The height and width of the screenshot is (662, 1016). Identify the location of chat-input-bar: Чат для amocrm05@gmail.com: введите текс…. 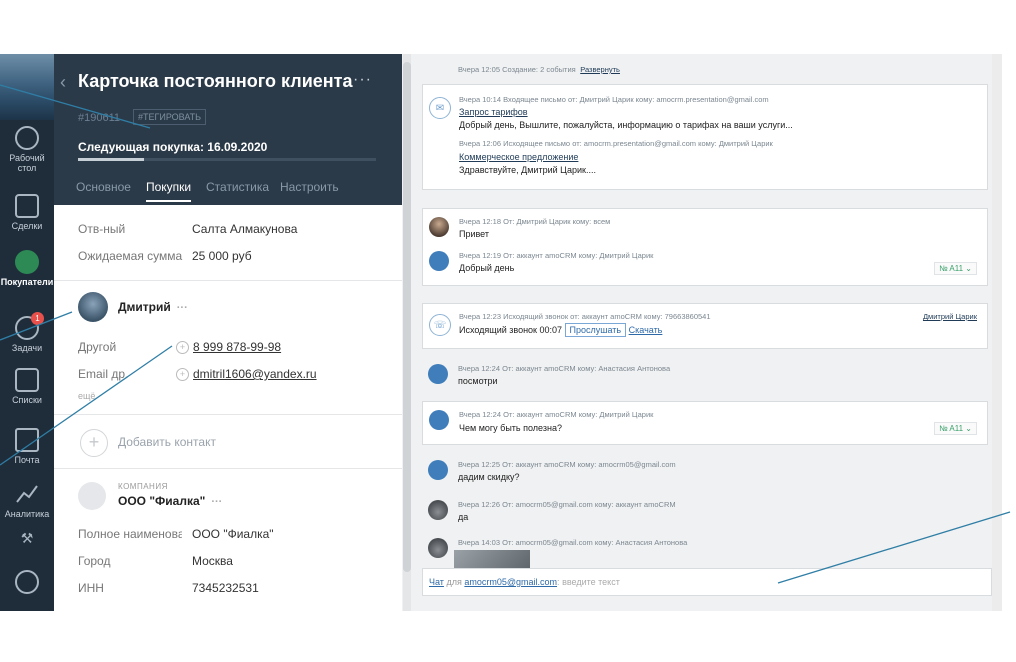
(707, 582).